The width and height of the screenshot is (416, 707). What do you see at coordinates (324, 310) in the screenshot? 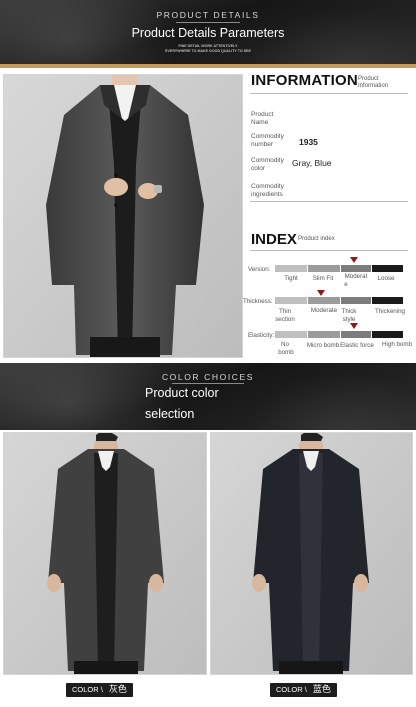
I see `thickness-option-moderate: Moderate` at bounding box center [324, 310].